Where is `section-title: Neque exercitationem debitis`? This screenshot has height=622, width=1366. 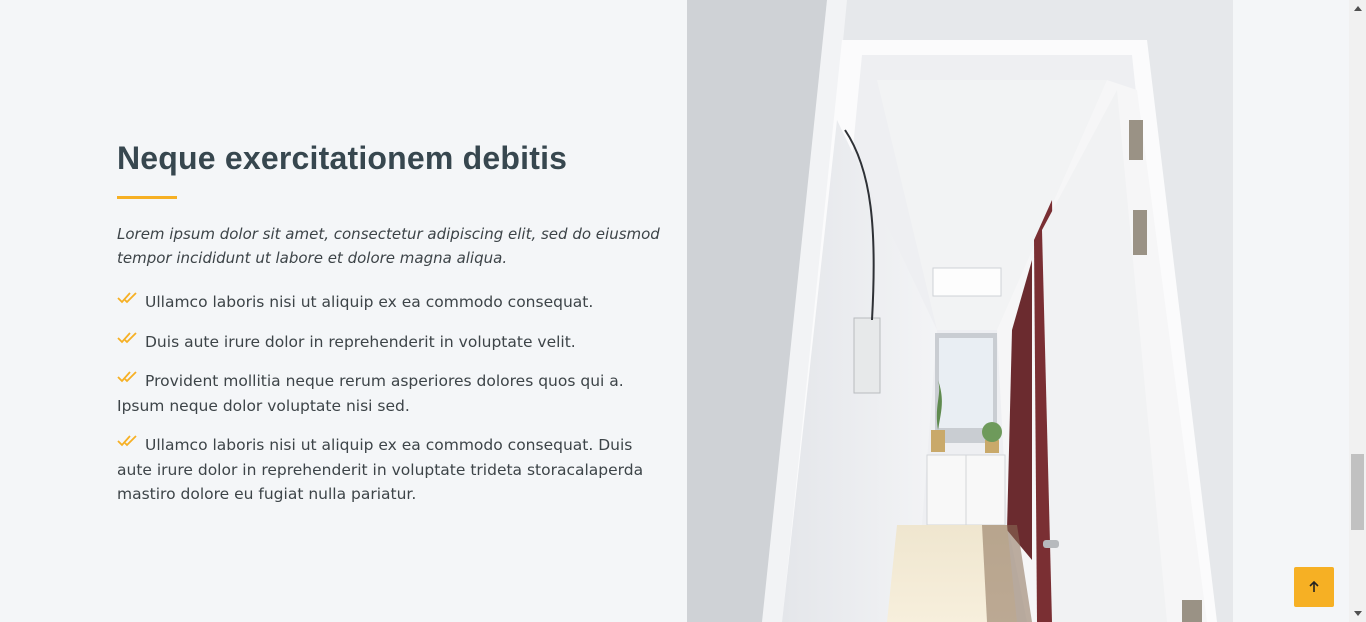
section-title: Neque exercitationem debitis is located at coordinates (342, 158).